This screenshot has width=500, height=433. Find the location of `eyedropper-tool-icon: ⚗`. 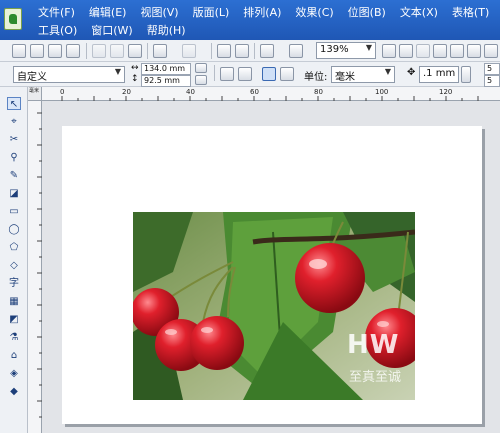

eyedropper-tool-icon: ⚗ is located at coordinates (14, 337).